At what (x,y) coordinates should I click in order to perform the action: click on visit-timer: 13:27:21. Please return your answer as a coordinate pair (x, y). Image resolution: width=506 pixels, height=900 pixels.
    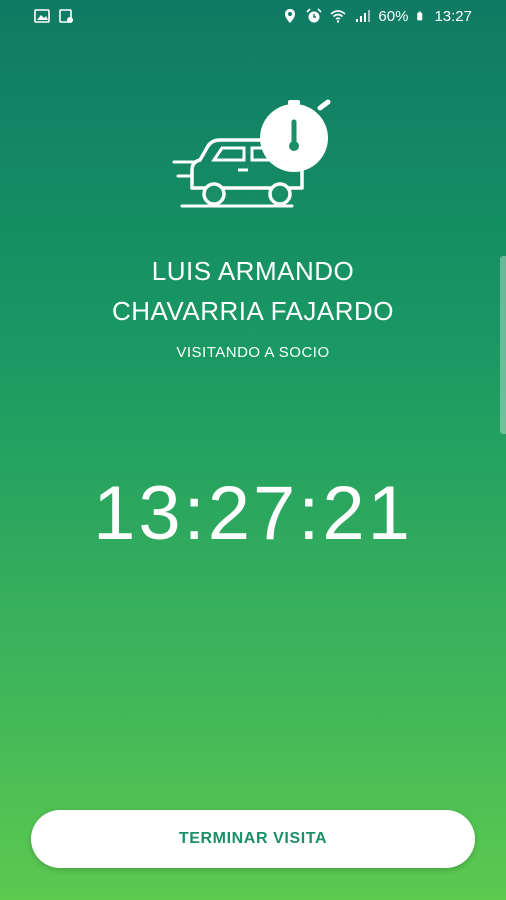
    Looking at the image, I should click on (253, 513).